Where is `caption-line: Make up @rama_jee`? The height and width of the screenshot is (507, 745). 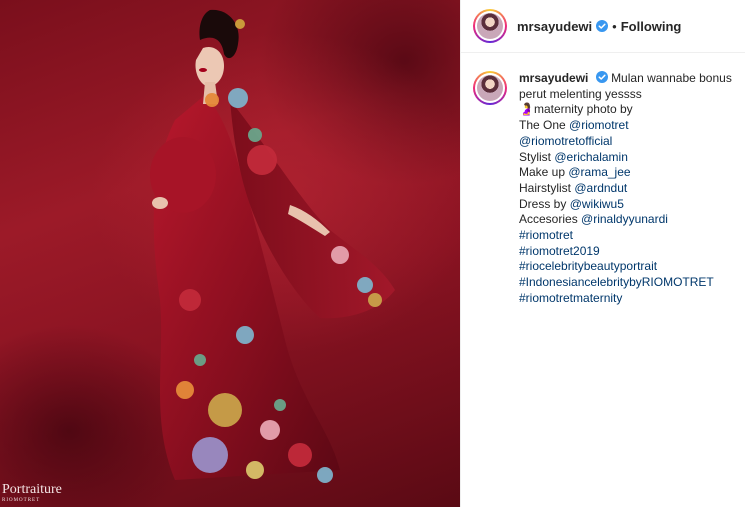 caption-line: Make up @rama_jee is located at coordinates (626, 173).